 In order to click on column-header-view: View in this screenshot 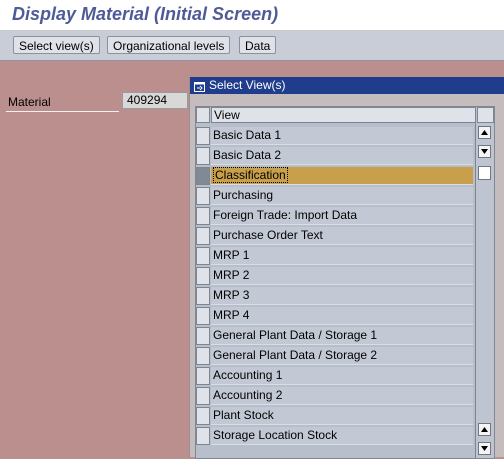, I will do `click(343, 115)`.